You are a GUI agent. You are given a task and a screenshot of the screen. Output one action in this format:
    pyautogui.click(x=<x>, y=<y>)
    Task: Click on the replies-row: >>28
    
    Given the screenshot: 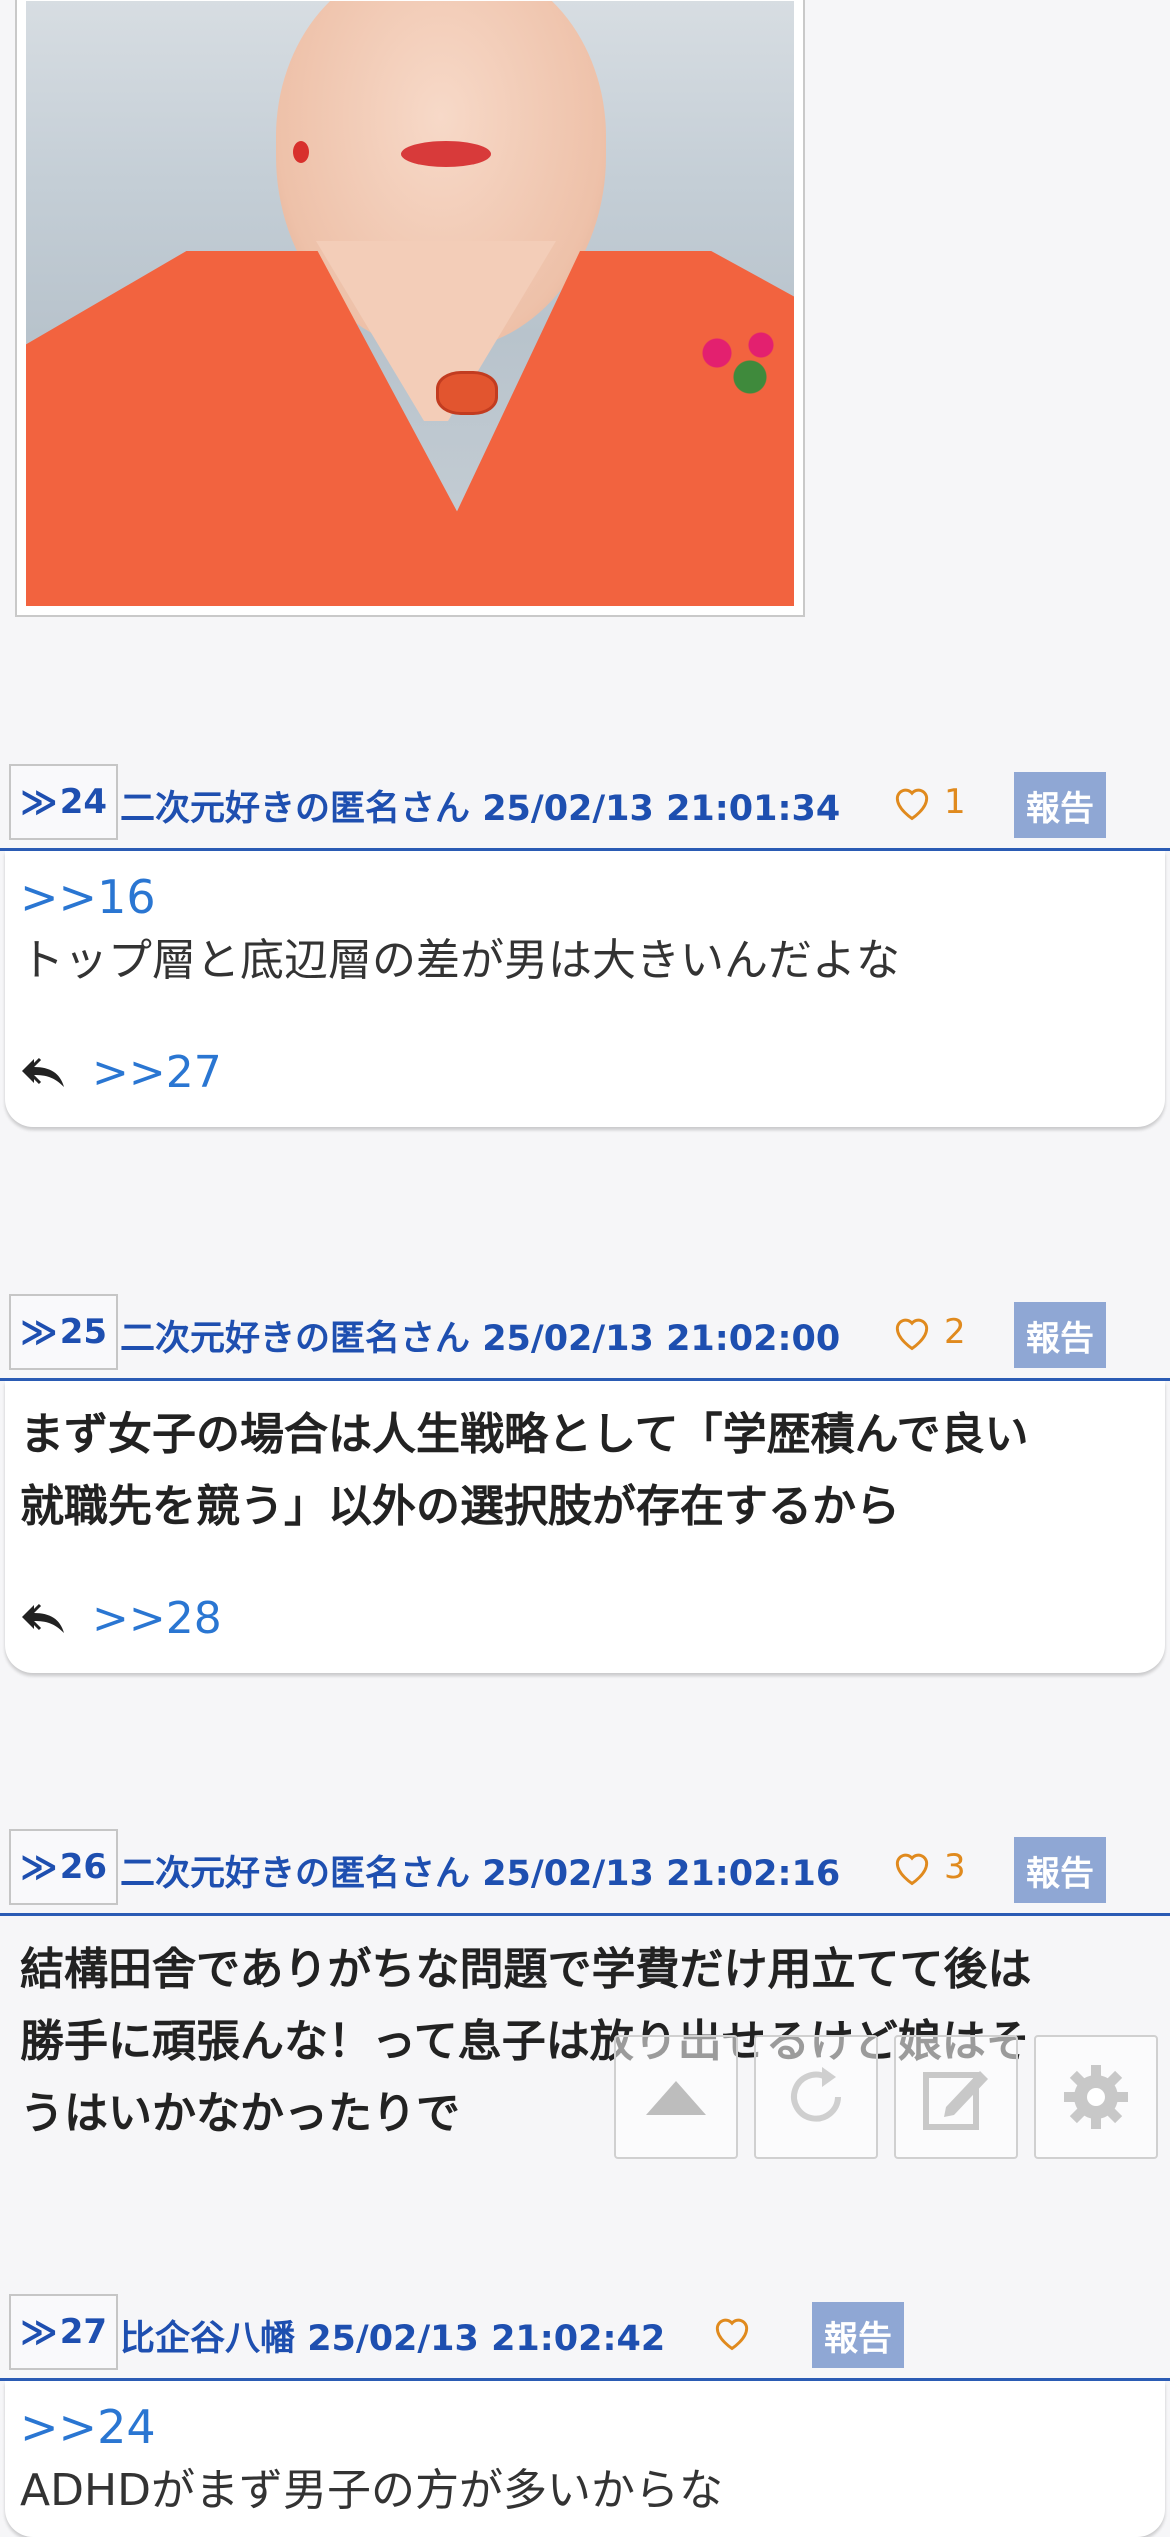 What is the action you would take?
    pyautogui.click(x=585, y=1618)
    